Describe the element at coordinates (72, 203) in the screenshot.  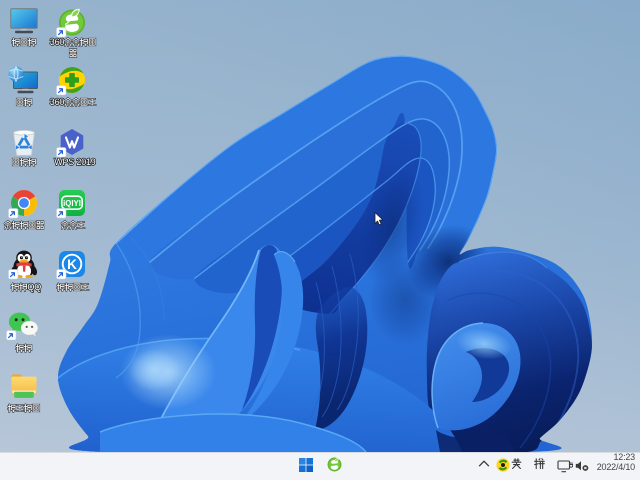
I see `svg-text: iQIYI` at that location.